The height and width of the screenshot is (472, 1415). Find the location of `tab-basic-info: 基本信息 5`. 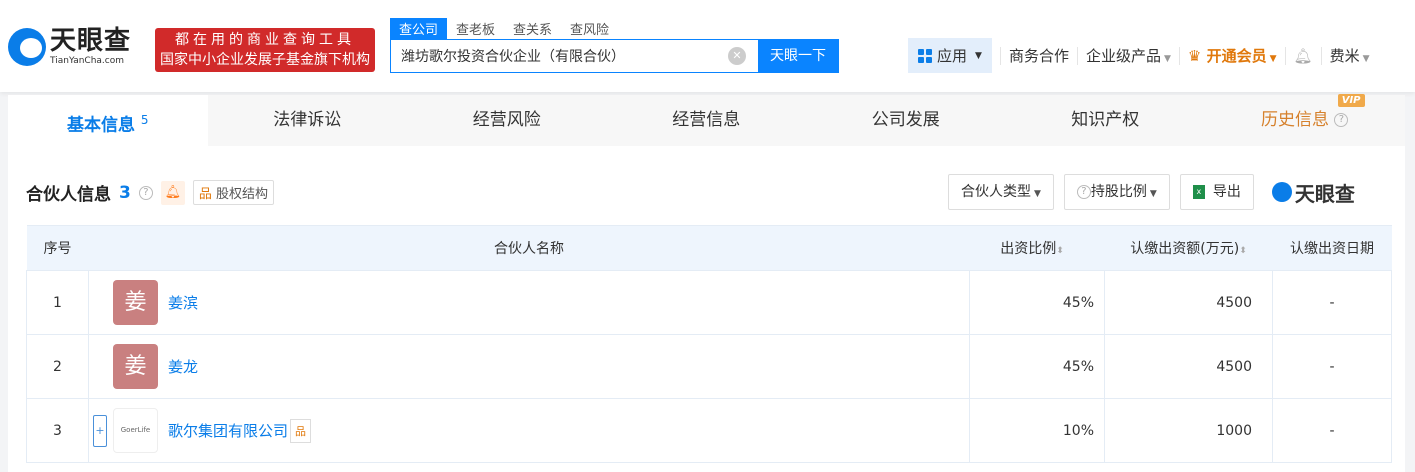

tab-basic-info: 基本信息 5 is located at coordinates (108, 120).